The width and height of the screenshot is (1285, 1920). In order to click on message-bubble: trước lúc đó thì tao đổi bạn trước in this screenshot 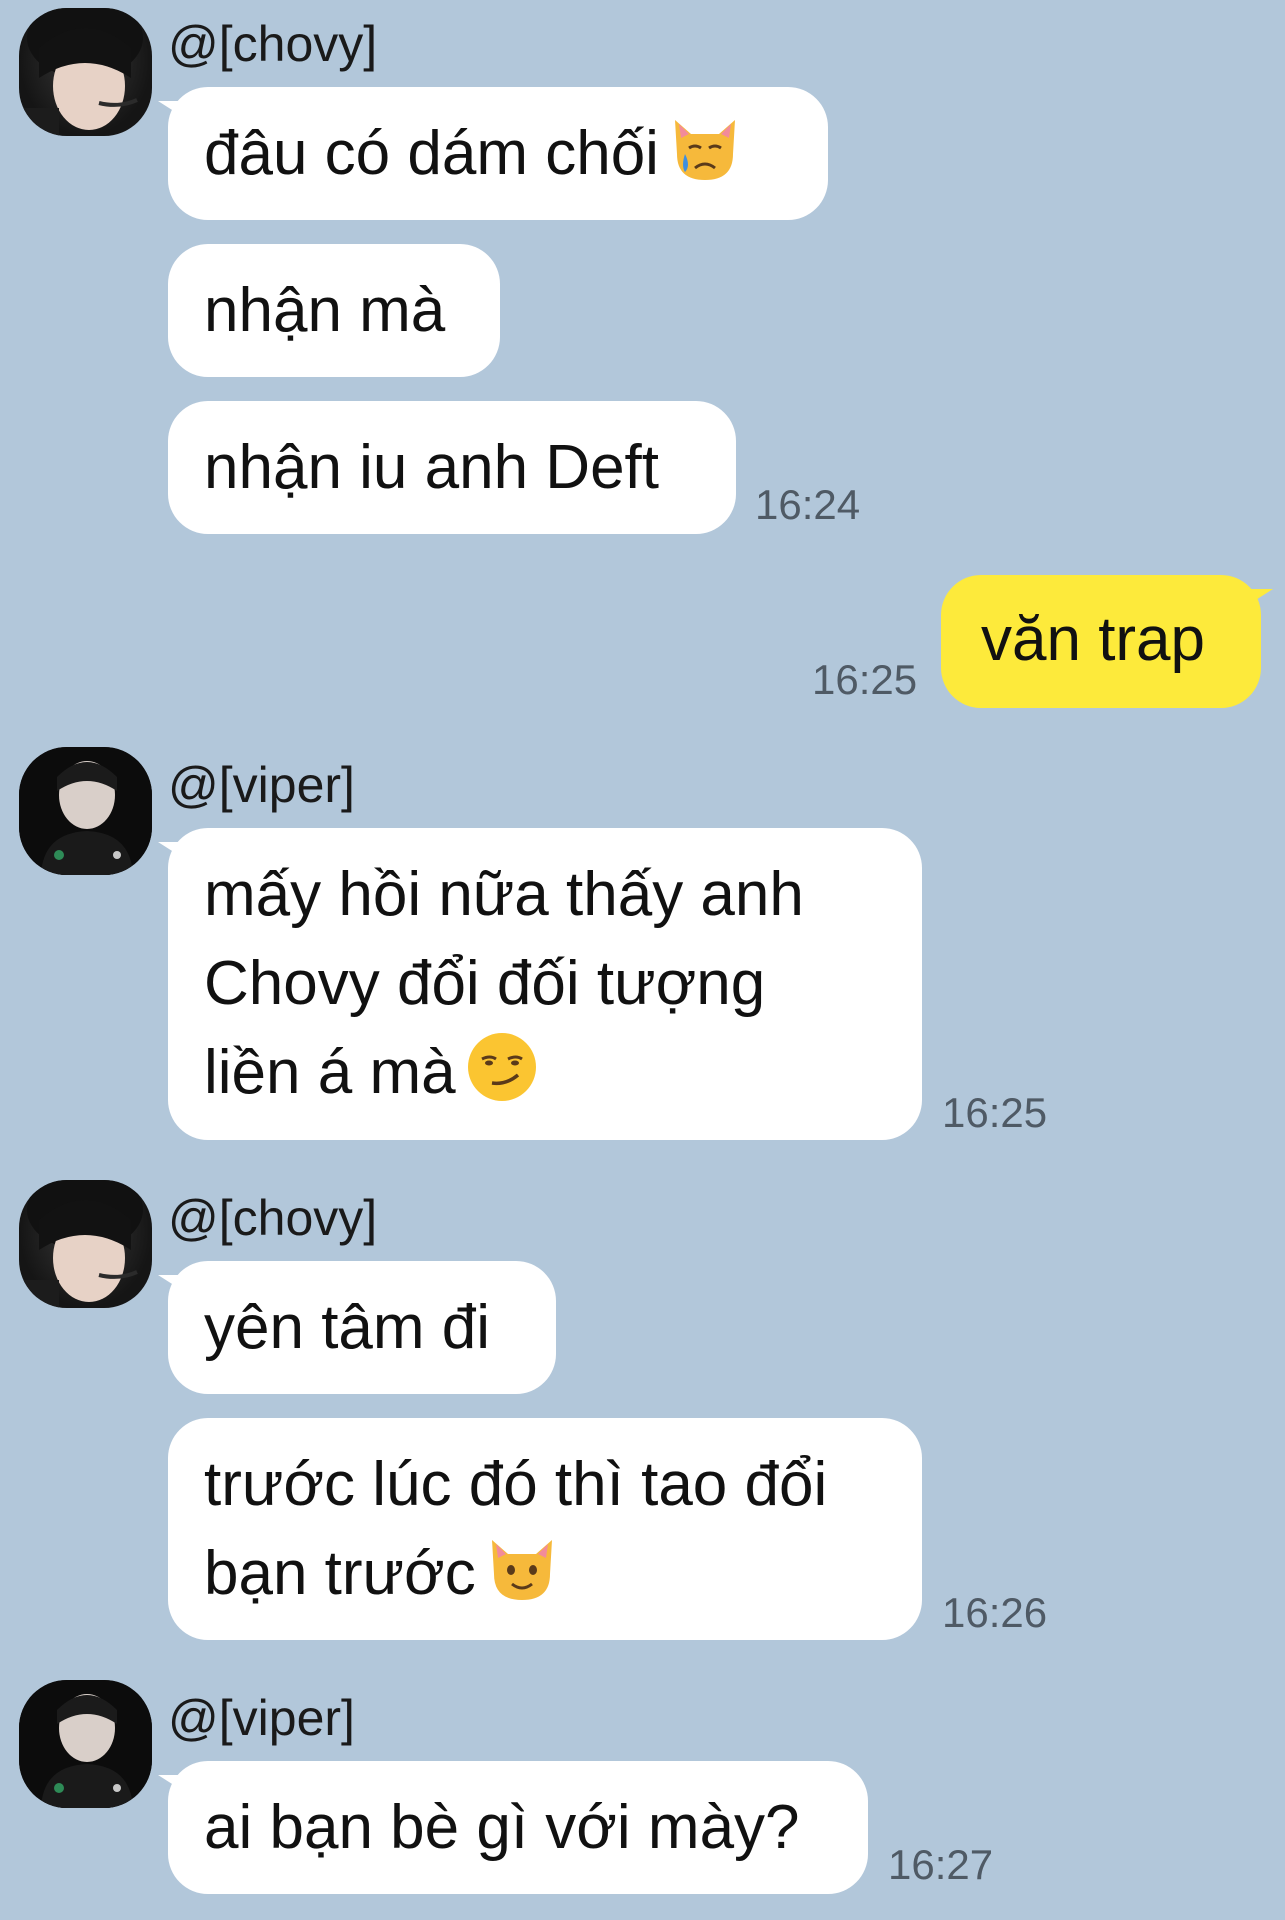, I will do `click(545, 1529)`.